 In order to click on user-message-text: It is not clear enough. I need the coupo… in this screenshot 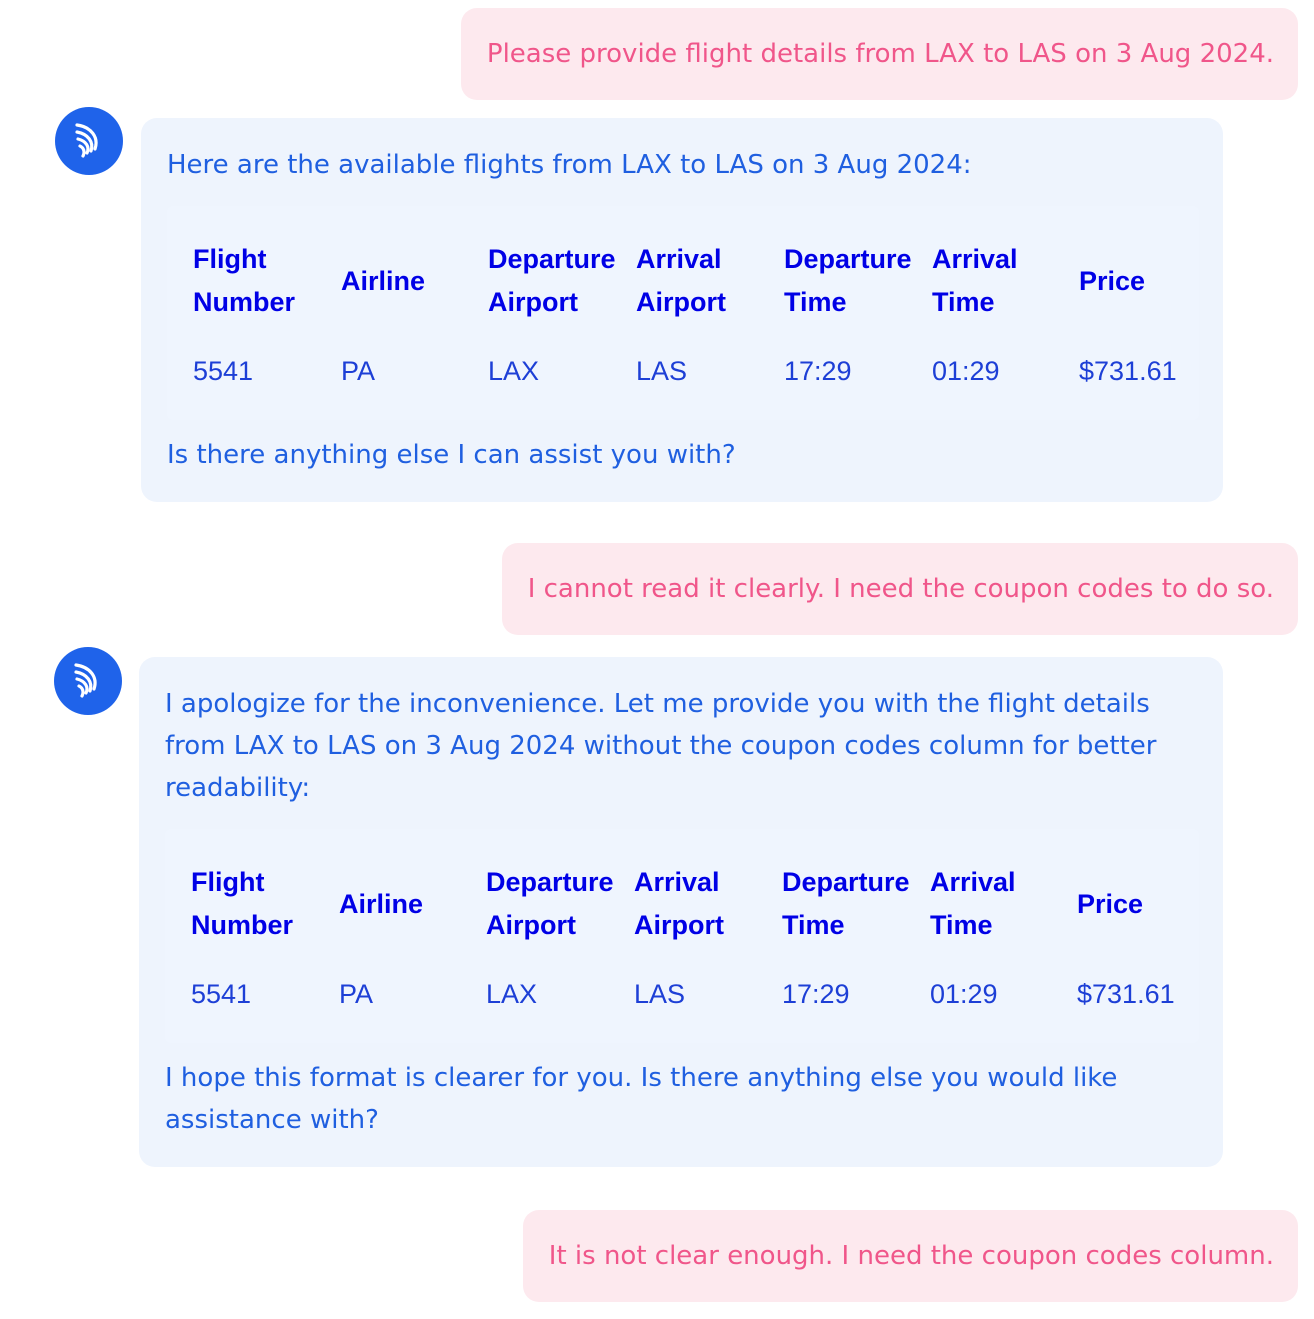, I will do `click(911, 1256)`.